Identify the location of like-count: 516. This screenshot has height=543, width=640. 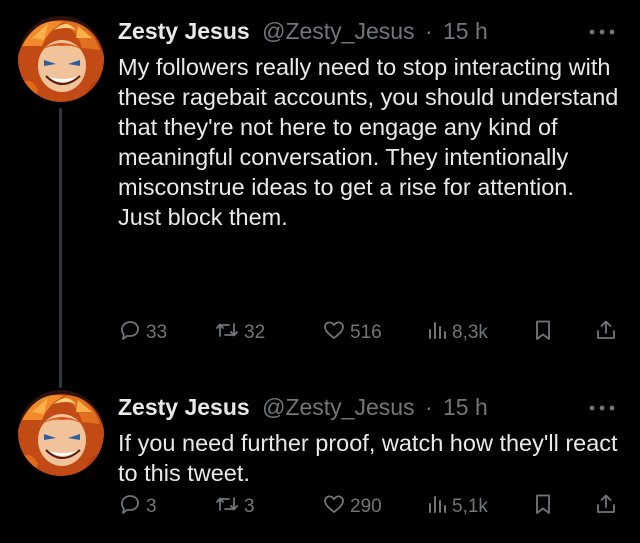
(366, 332).